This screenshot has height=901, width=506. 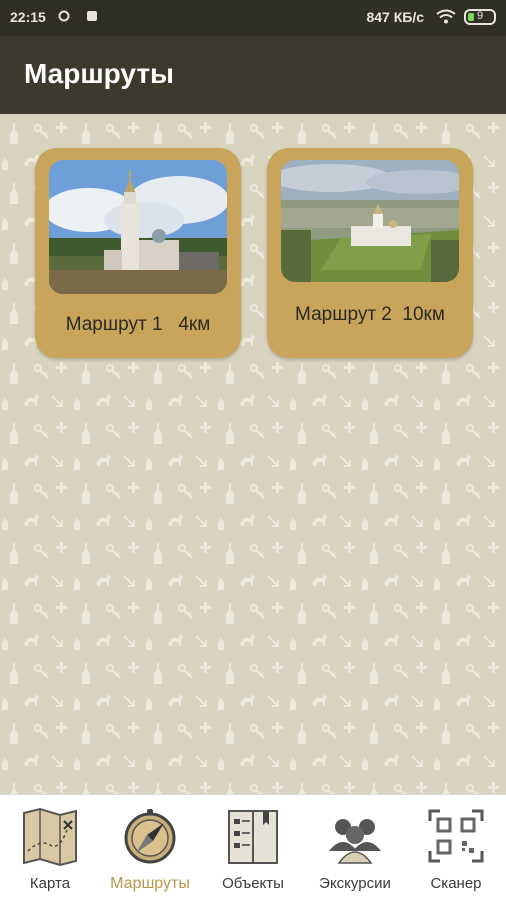 I want to click on page-title: Маршруты, so click(x=99, y=73).